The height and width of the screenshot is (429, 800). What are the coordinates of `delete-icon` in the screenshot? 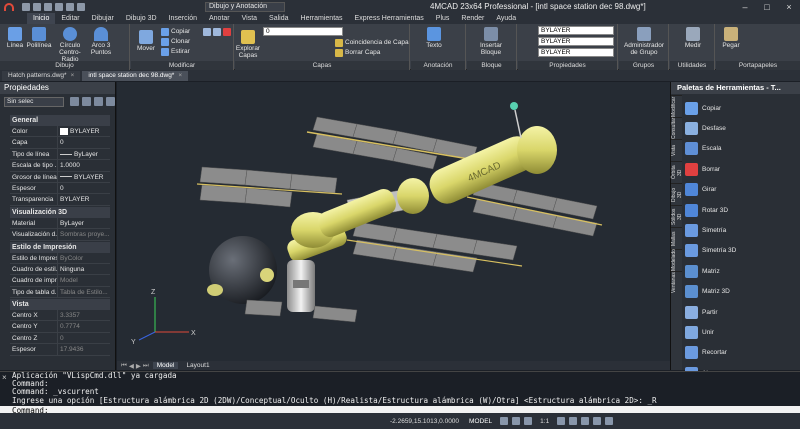 It's located at (227, 31).